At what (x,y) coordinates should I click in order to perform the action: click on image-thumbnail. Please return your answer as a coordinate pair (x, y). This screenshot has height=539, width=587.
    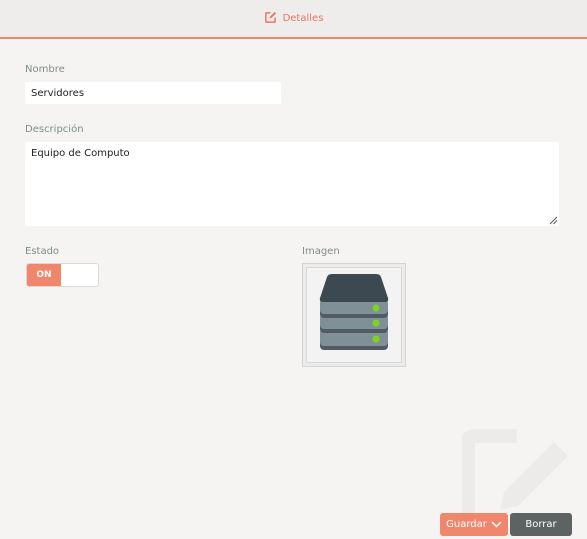
    Looking at the image, I should click on (354, 315).